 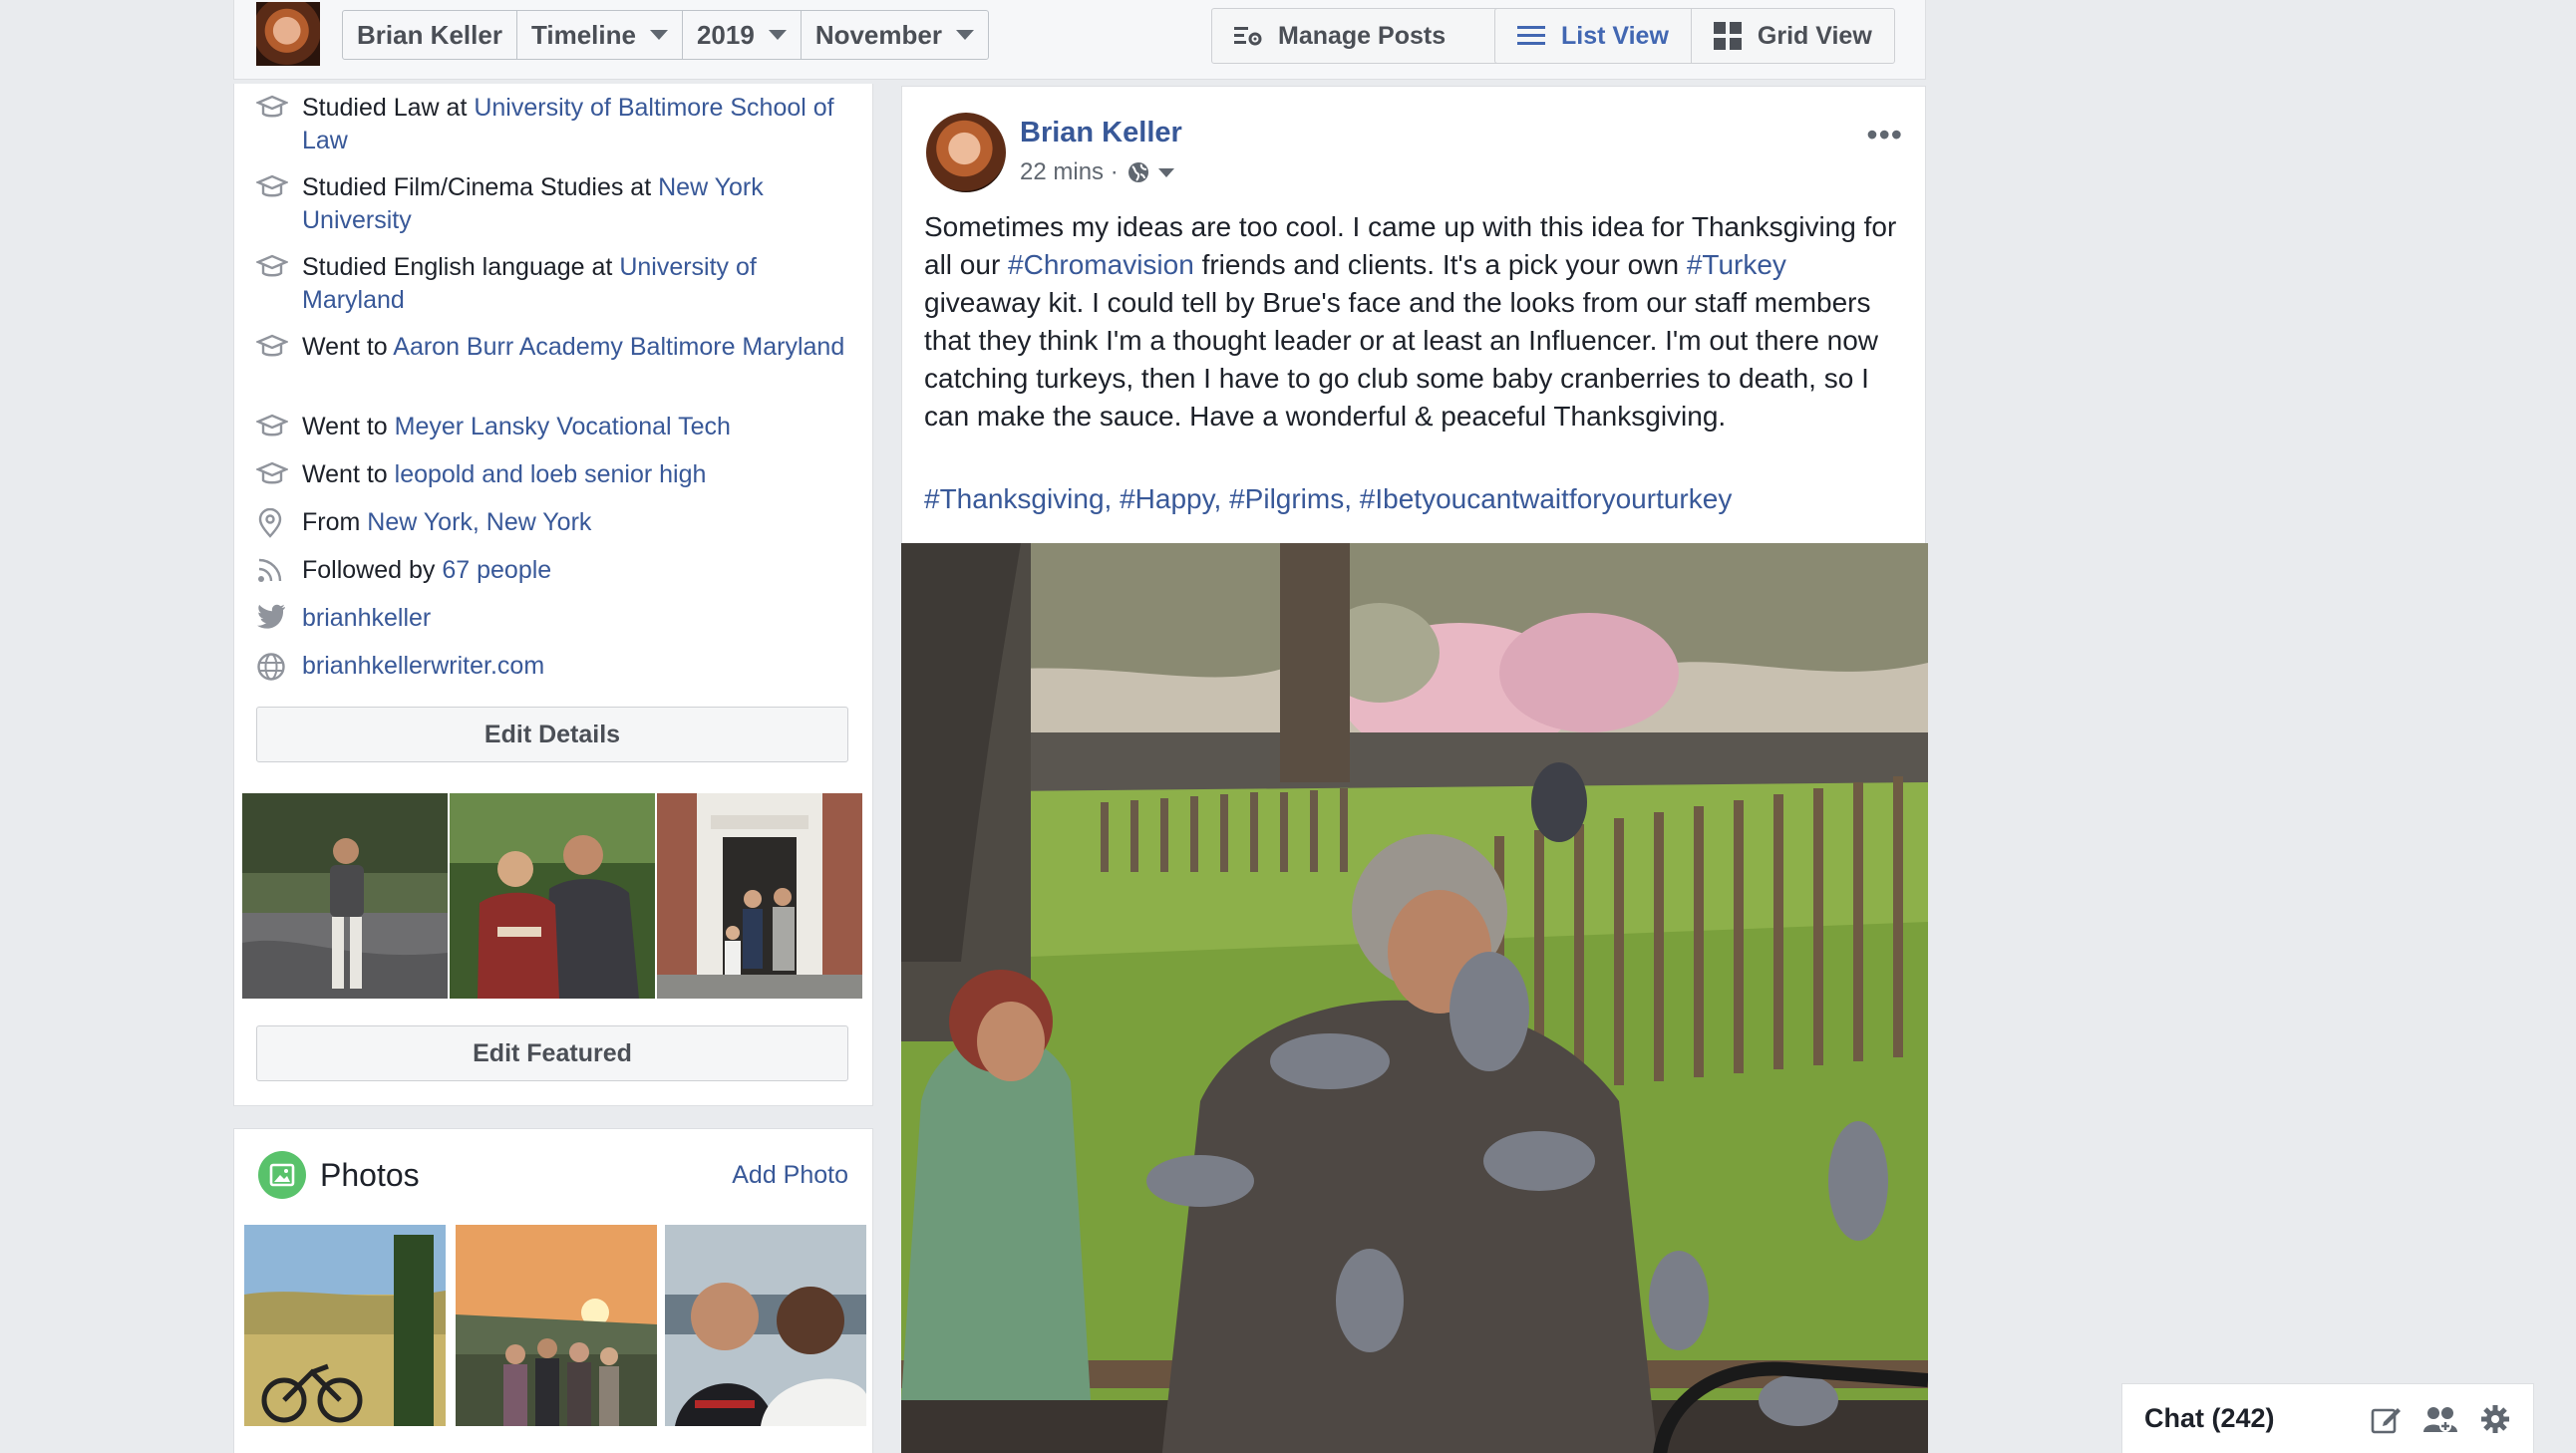 I want to click on section-dropdown: Timeline, so click(x=600, y=35).